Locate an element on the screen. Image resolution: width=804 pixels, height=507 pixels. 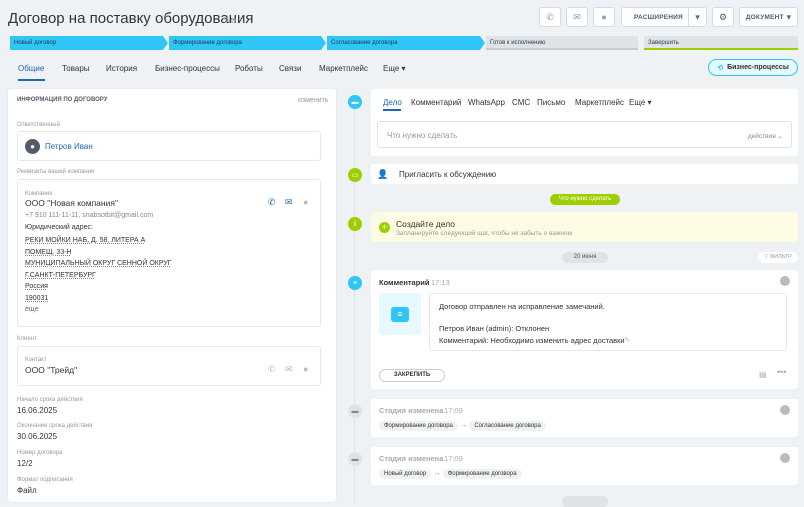
signing-format-label: Формат подписания is located at coordinates (45, 480).